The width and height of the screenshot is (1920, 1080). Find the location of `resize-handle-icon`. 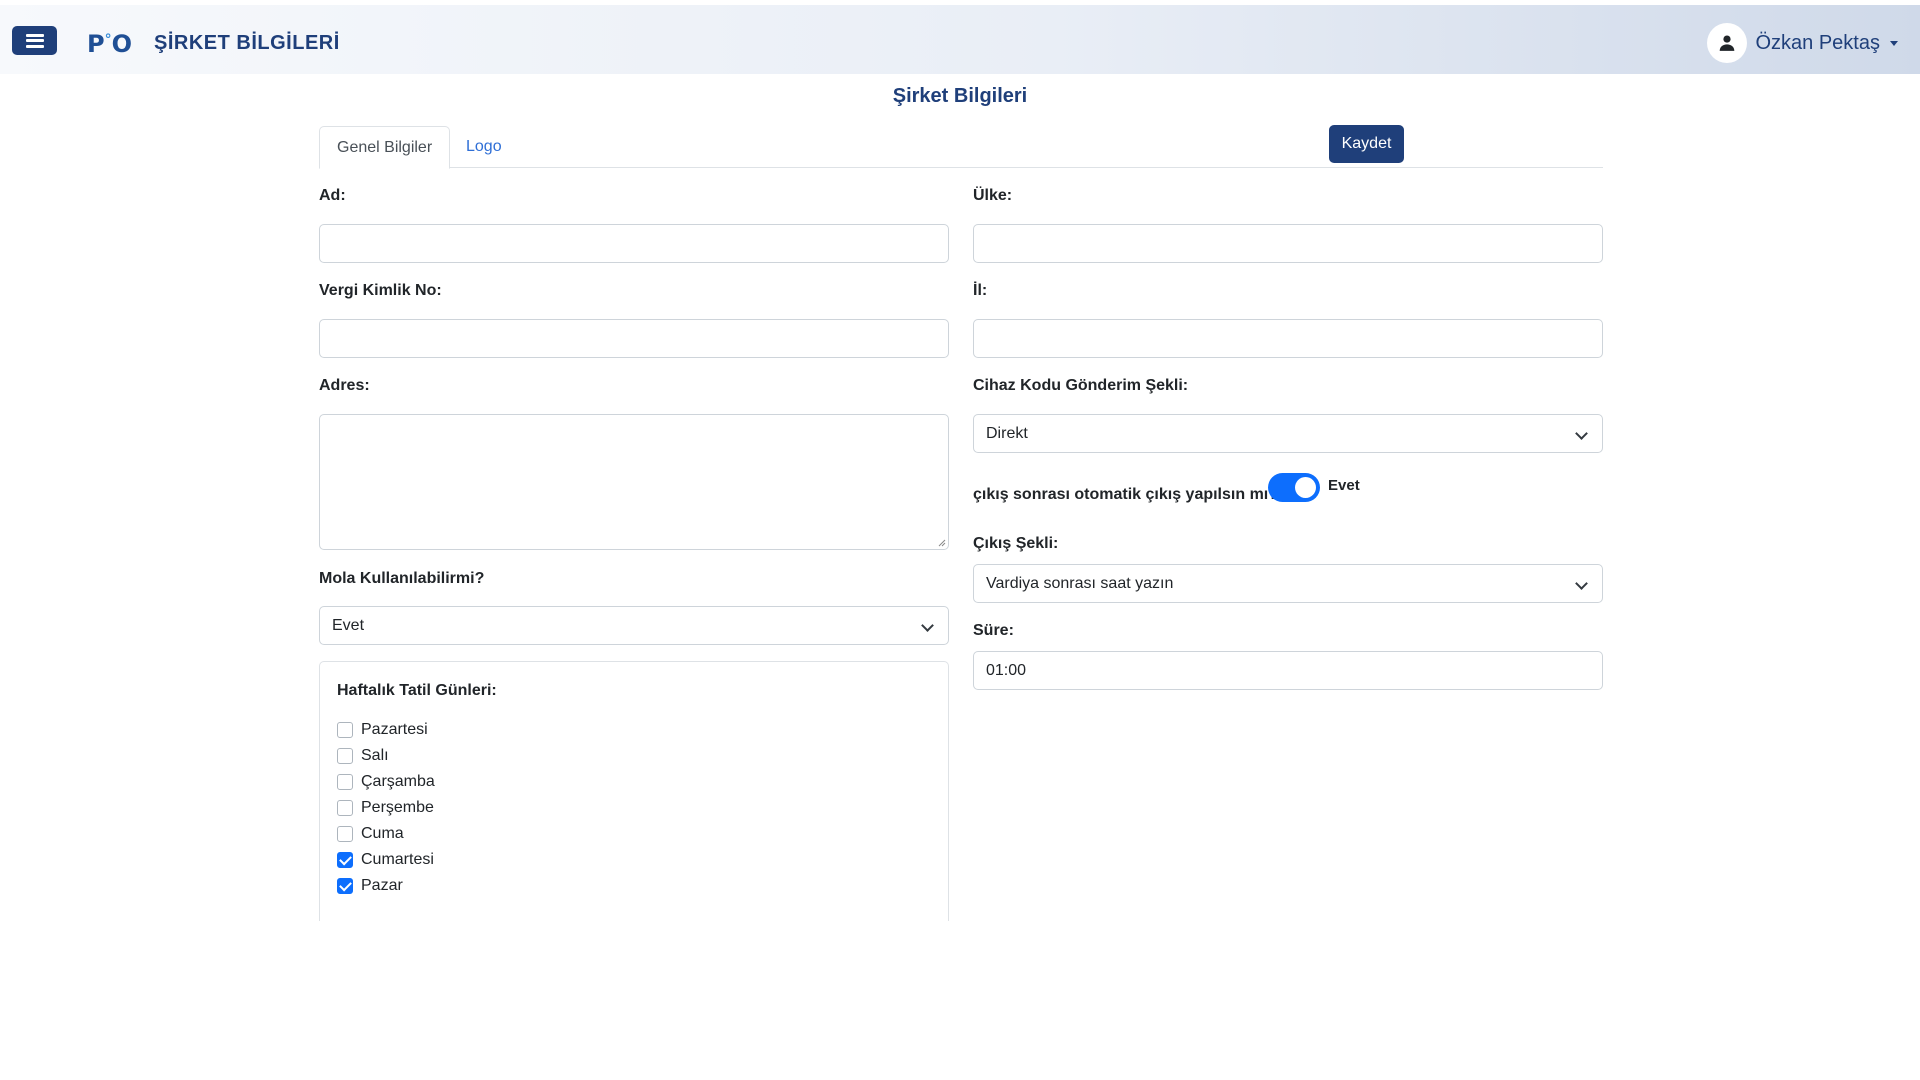

resize-handle-icon is located at coordinates (942, 543).